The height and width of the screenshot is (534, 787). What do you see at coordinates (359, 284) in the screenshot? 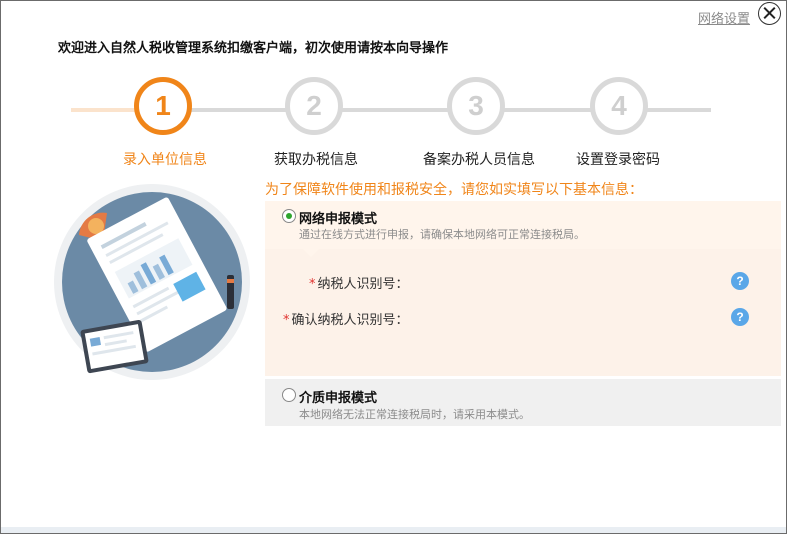
I see `taxpayer-id-label: * 纳税人识别号：` at bounding box center [359, 284].